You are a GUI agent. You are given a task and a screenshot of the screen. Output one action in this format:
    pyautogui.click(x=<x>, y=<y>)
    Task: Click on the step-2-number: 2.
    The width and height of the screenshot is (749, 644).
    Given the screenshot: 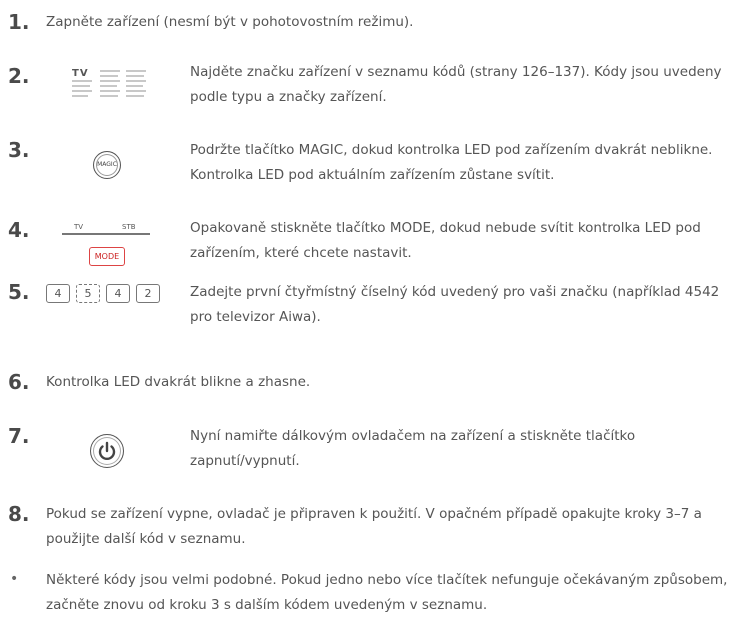 What is the action you would take?
    pyautogui.click(x=19, y=76)
    